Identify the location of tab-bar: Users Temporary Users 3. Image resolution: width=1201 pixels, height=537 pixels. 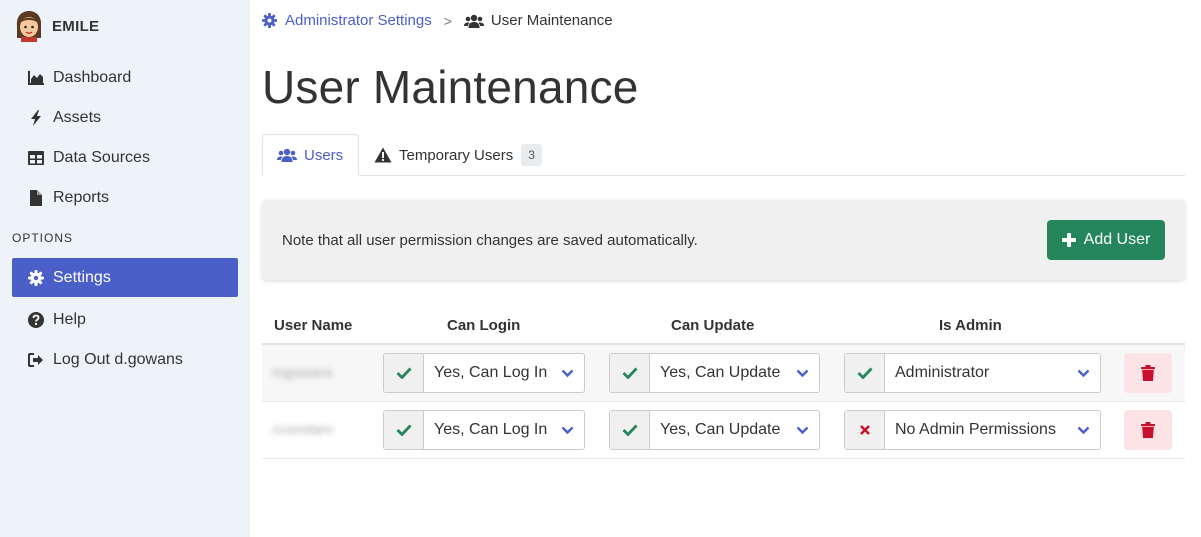
(723, 155).